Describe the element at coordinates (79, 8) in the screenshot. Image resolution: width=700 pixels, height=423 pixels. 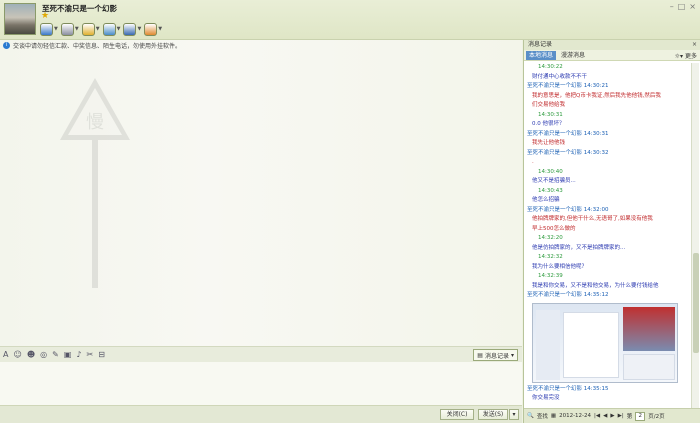
I see `contact-name: 至死不渝只是一个幻影` at that location.